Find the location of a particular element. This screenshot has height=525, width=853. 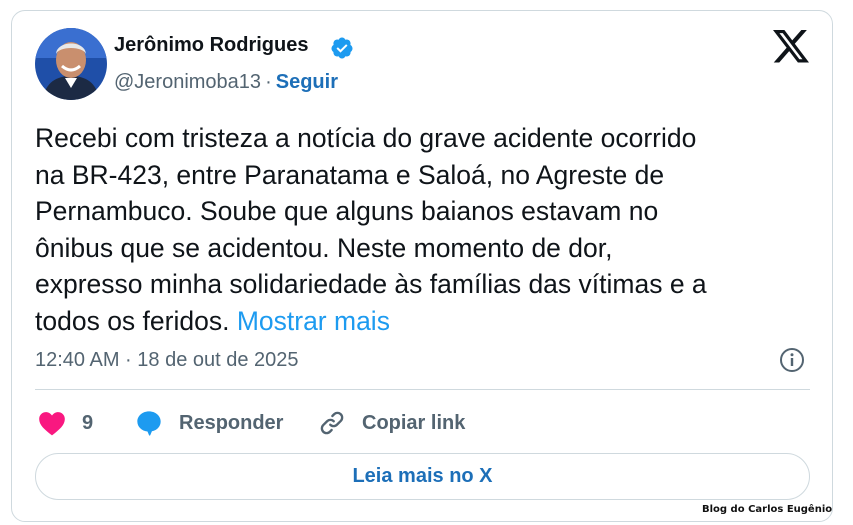

copy-link-label: Copiar link is located at coordinates (414, 422).